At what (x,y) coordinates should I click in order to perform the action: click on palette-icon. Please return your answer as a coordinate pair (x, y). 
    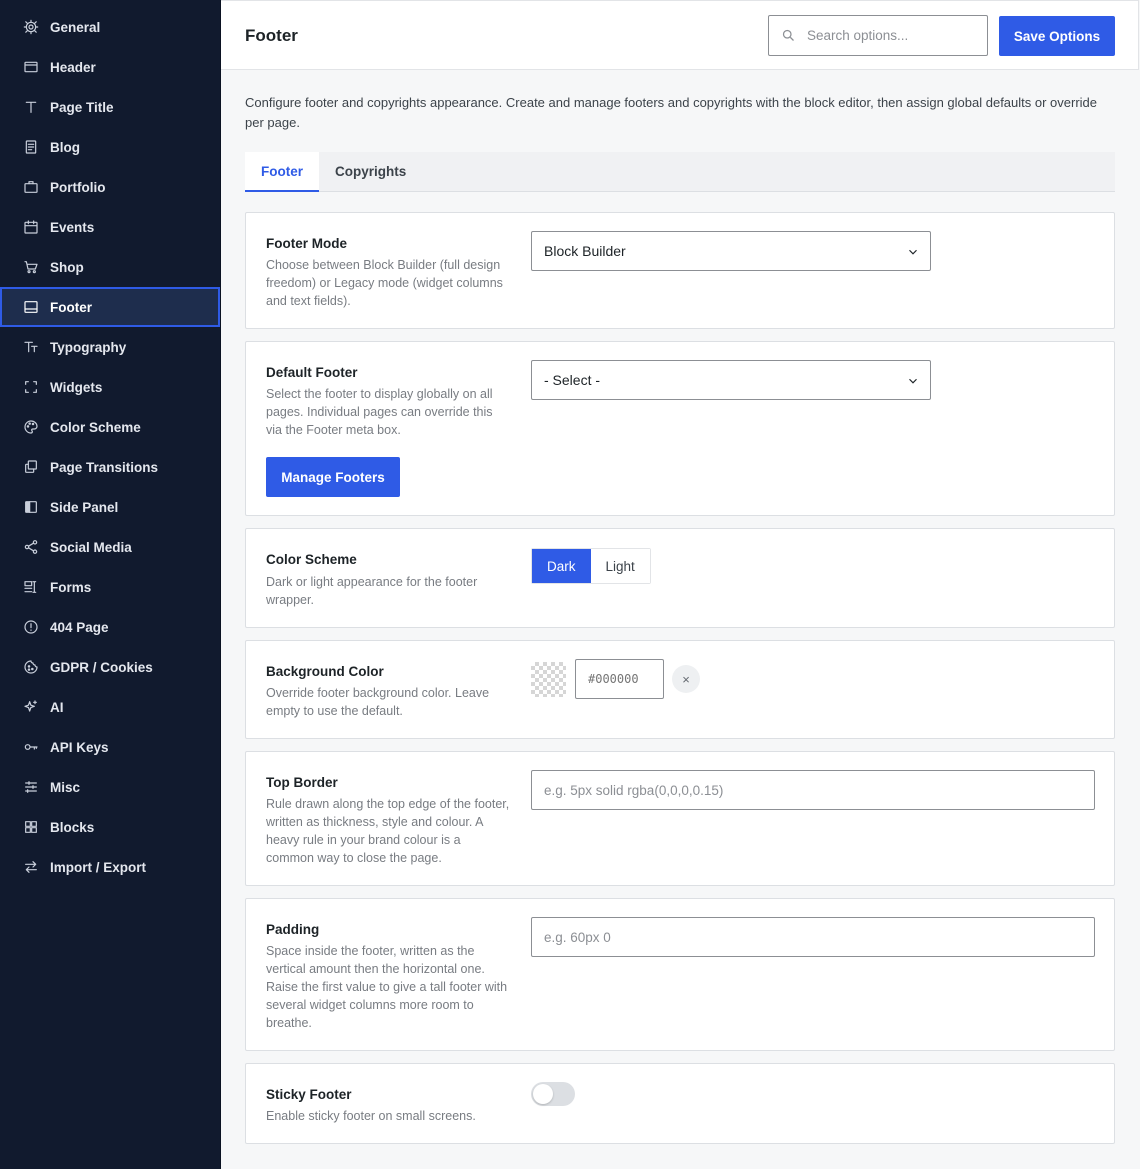
    Looking at the image, I should click on (31, 427).